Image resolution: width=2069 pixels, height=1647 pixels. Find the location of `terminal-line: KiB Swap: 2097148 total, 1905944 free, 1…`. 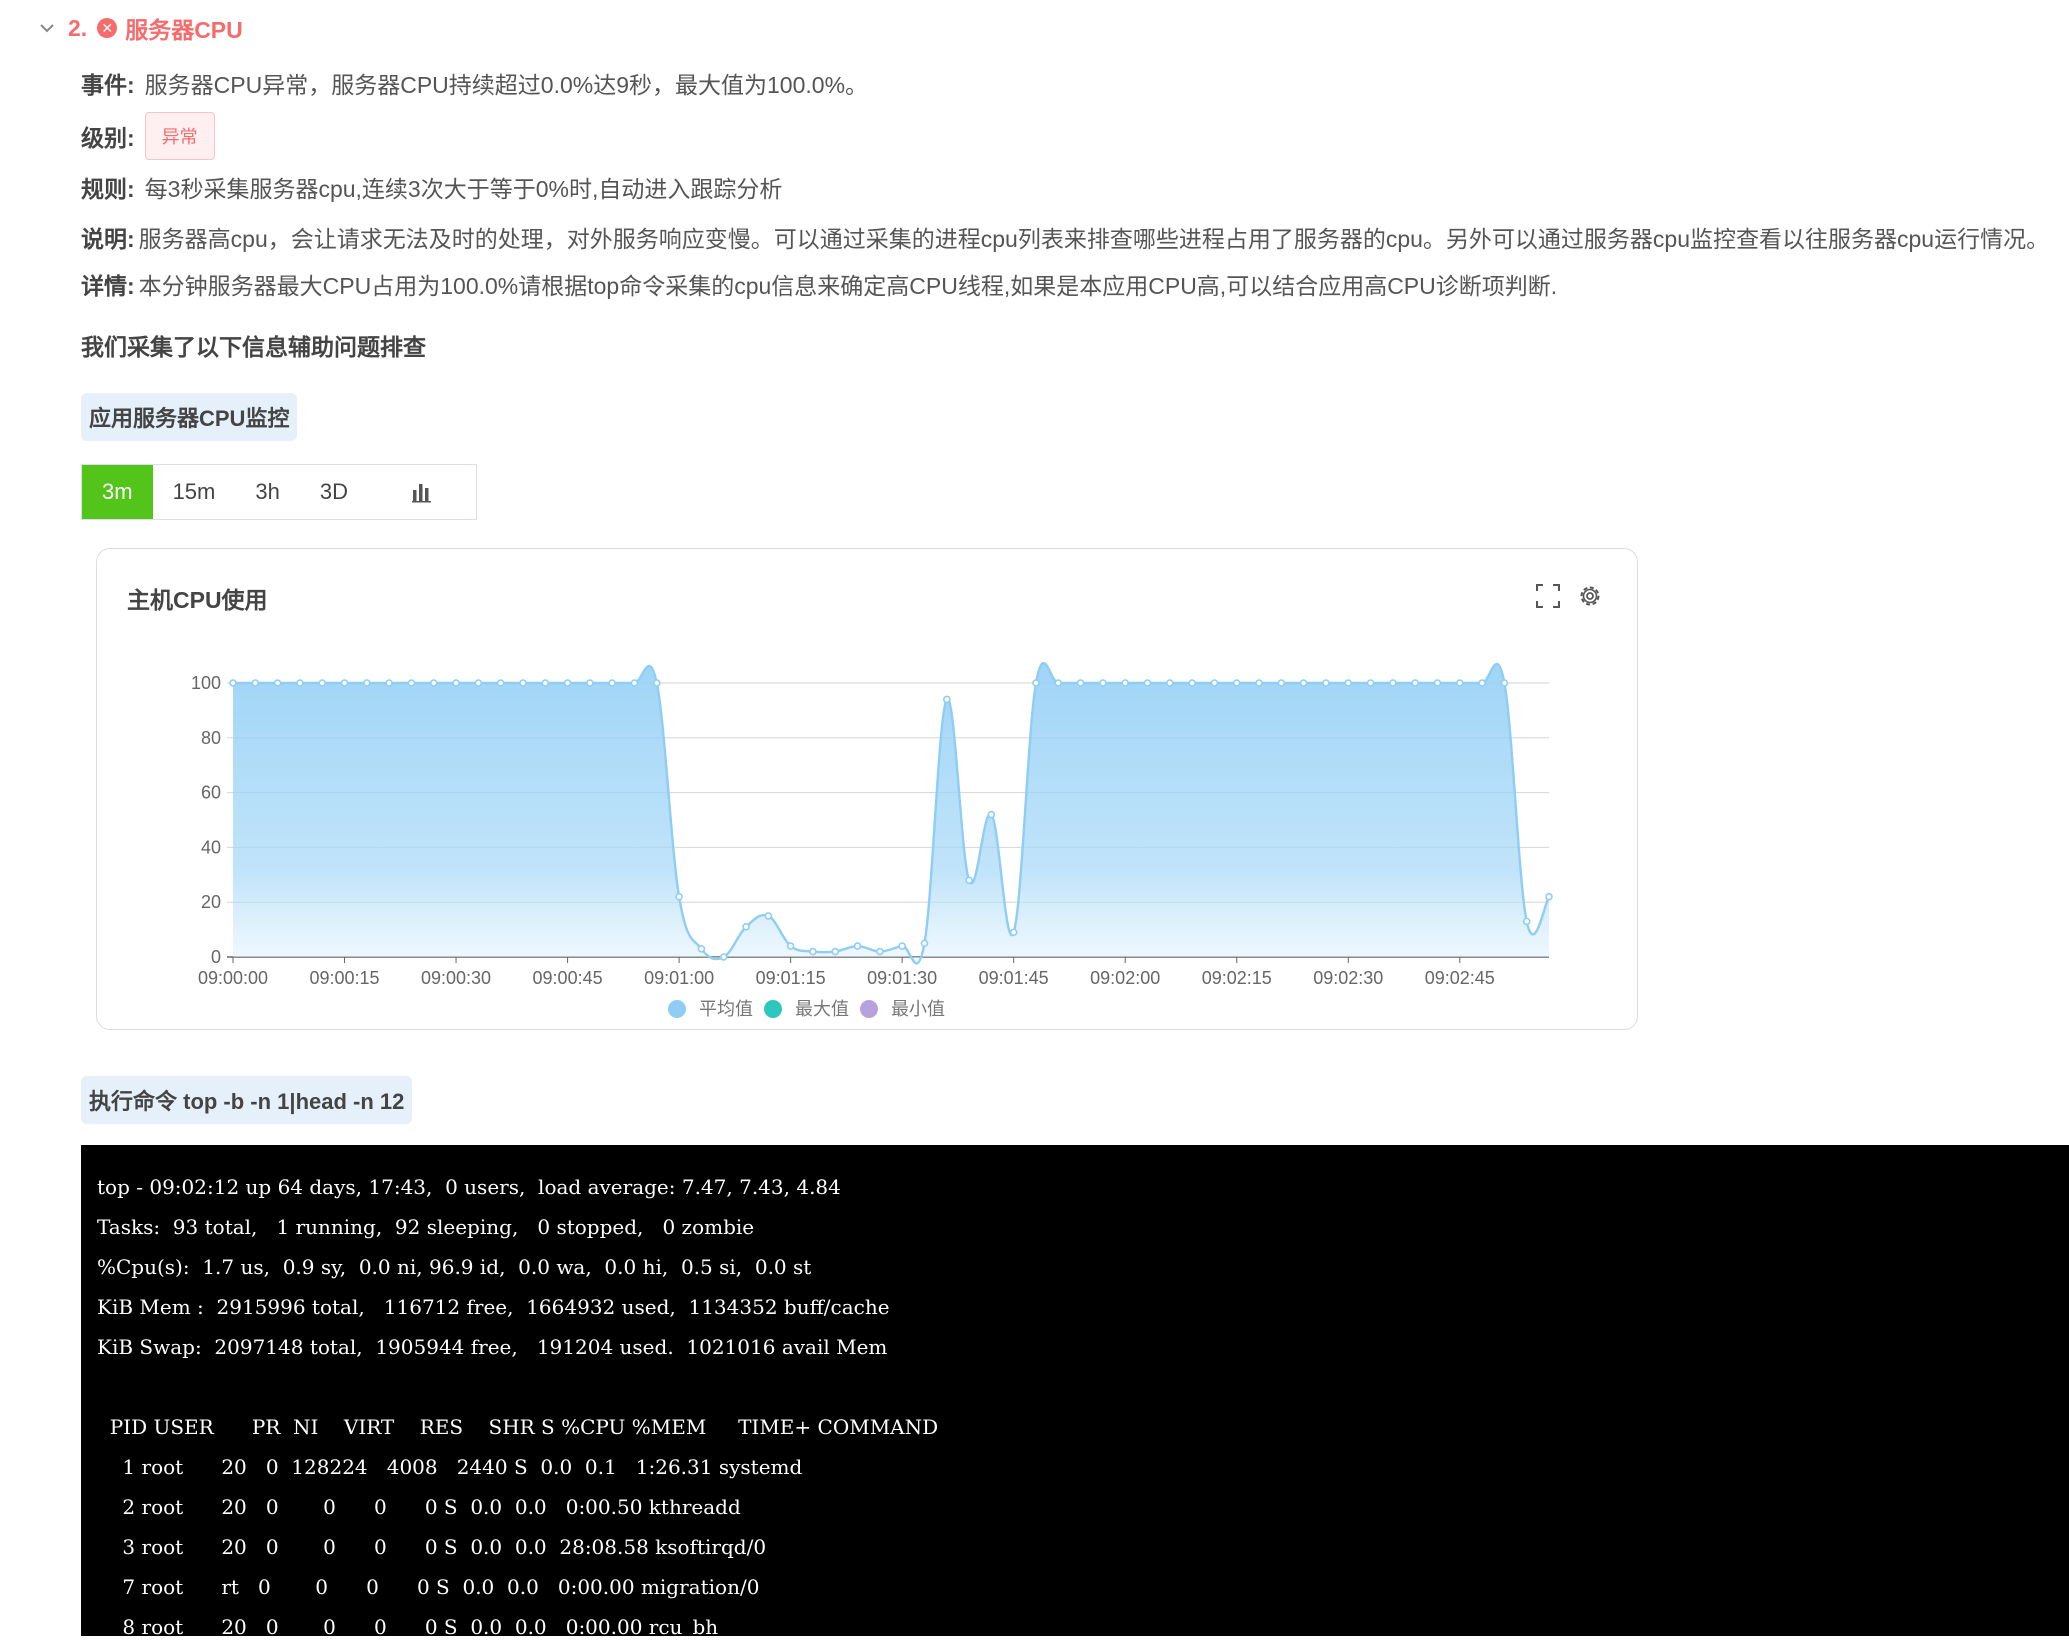

terminal-line: KiB Swap: 2097148 total, 1905944 free, 1… is located at coordinates (492, 1347).